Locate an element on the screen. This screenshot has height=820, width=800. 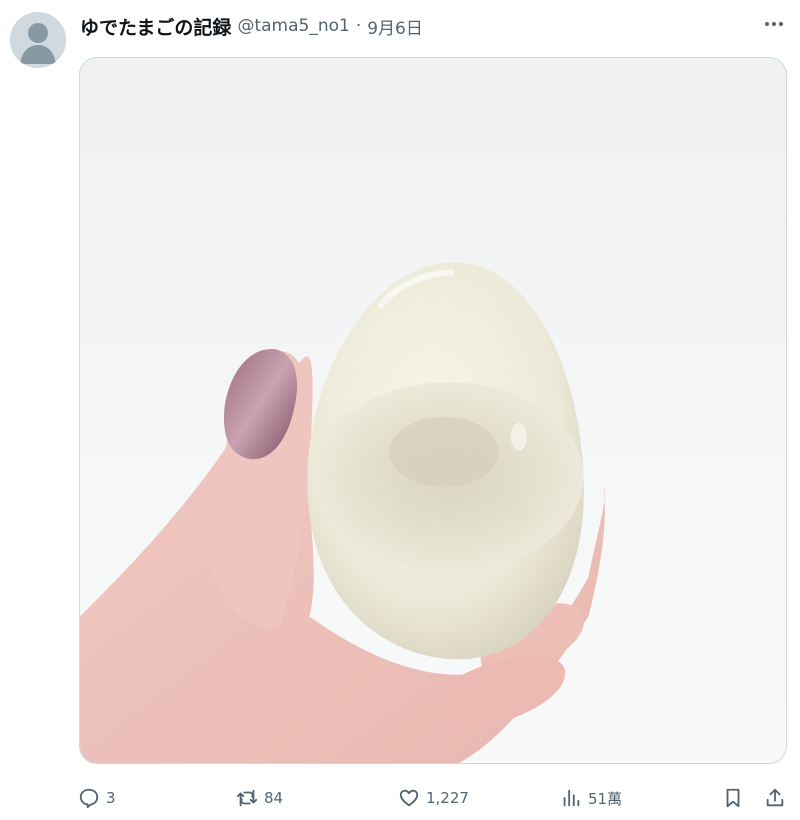
share-icon is located at coordinates (775, 797).